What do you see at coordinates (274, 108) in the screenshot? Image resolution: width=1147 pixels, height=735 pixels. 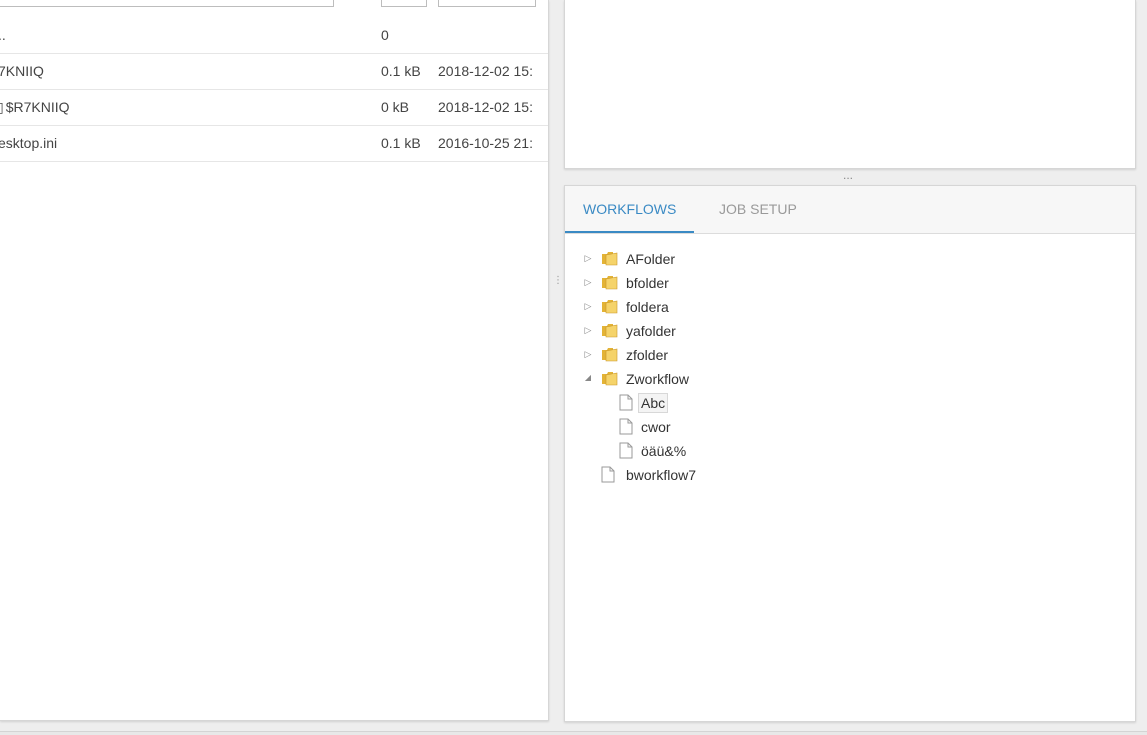 I see `file-row: ▯$R7KNIIQ 0 kB 2018-12-02 15:` at bounding box center [274, 108].